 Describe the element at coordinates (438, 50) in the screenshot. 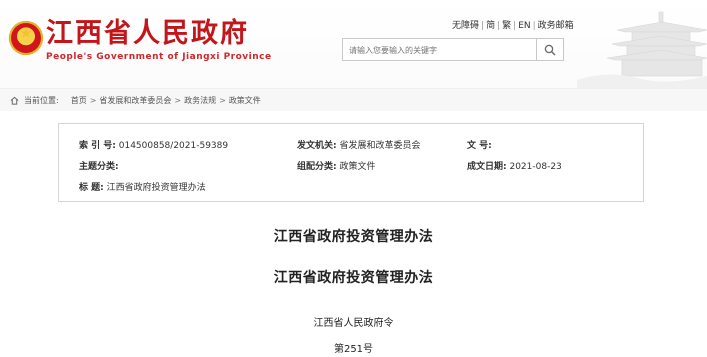

I see `search-input` at that location.